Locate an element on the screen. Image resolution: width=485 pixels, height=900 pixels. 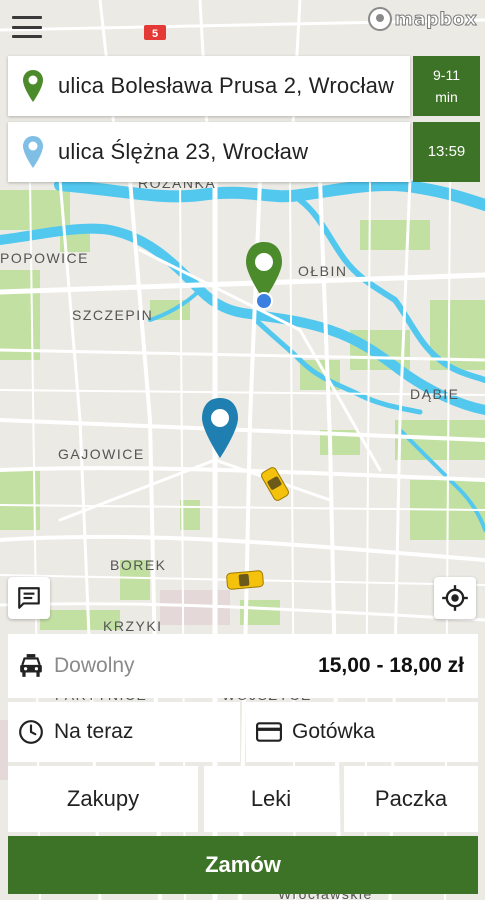
district-gajowice: GAJOWICE is located at coordinates (101, 454).